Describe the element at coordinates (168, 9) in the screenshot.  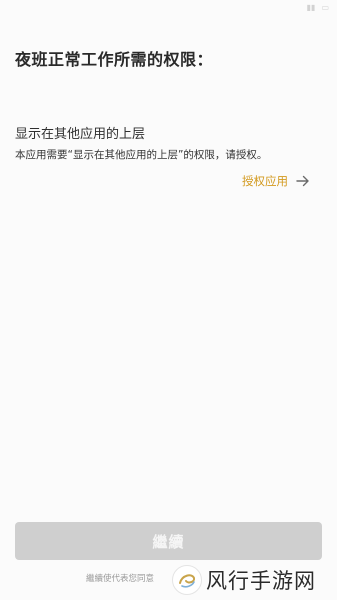
I see `status-bar: ▮▮ ▭` at that location.